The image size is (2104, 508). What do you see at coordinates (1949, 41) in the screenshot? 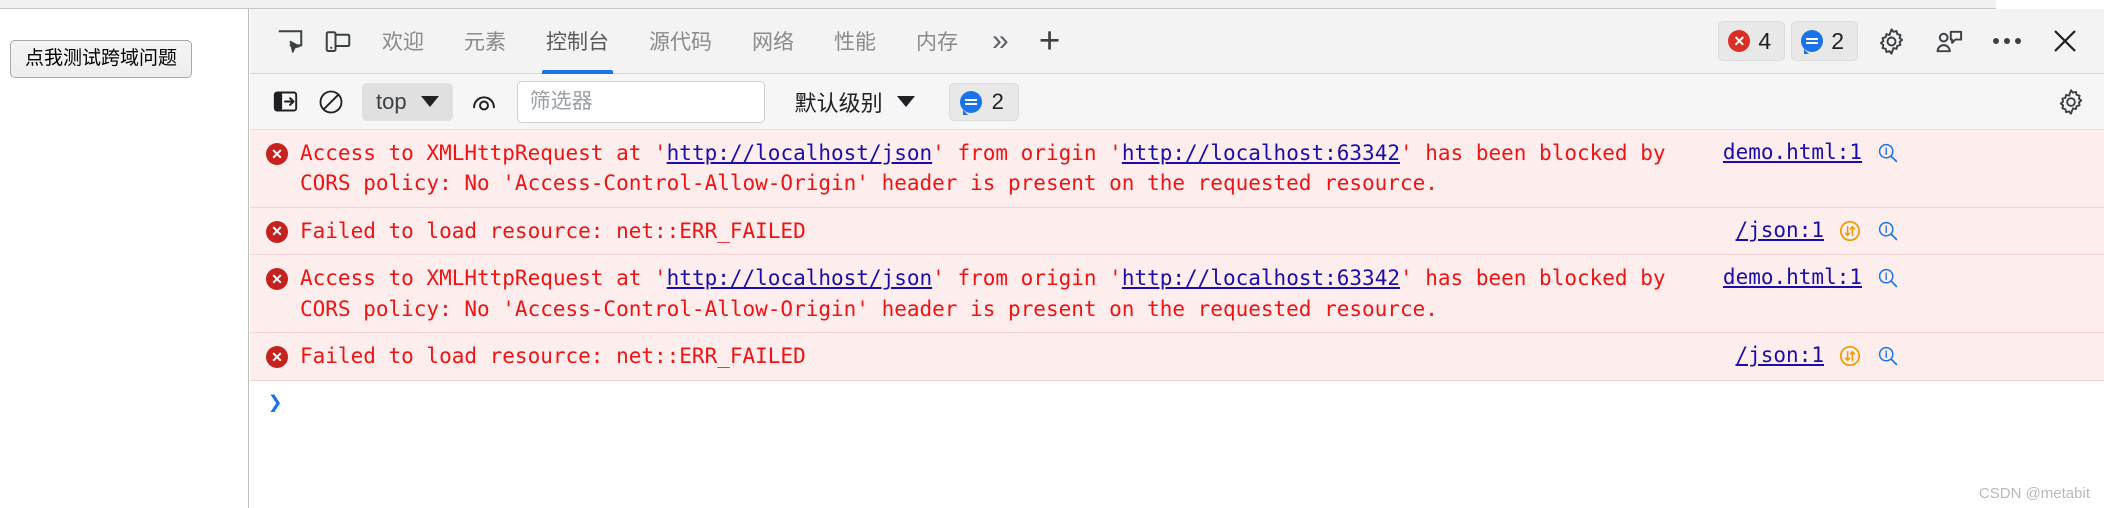
I see `feedback-icon` at bounding box center [1949, 41].